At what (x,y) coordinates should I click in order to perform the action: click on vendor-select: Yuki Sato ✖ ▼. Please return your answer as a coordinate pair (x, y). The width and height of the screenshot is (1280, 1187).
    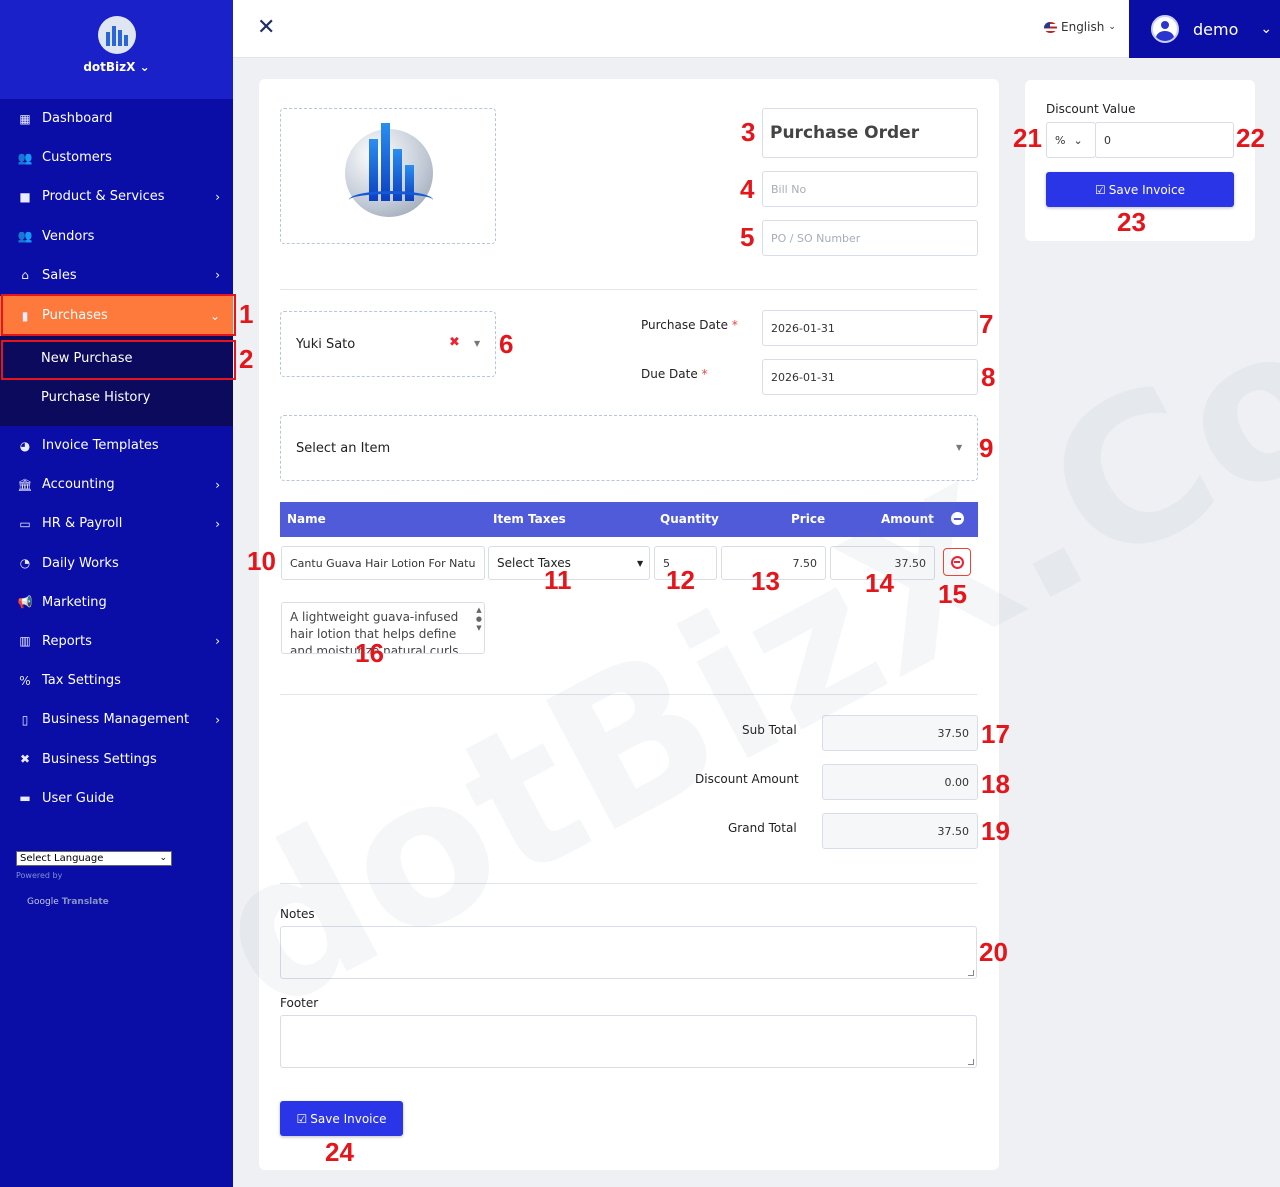
    Looking at the image, I should click on (388, 344).